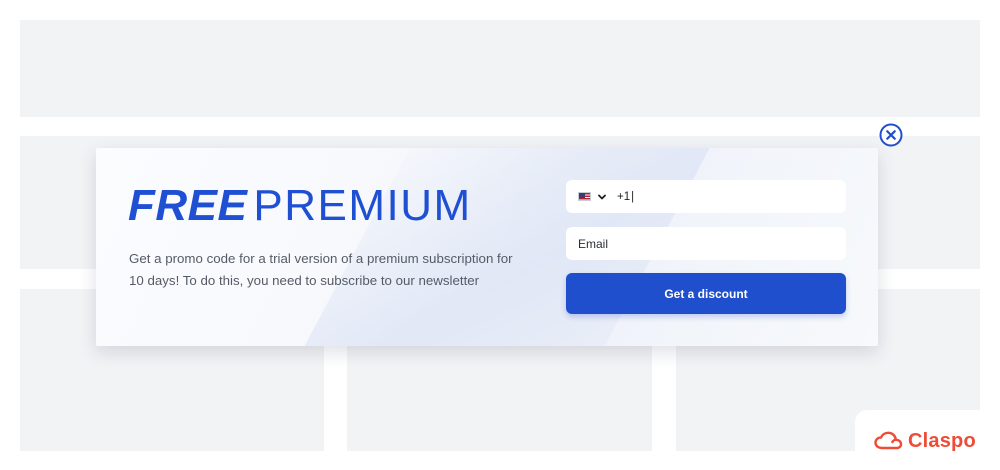 The width and height of the screenshot is (1000, 470). What do you see at coordinates (584, 196) in the screenshot?
I see `us-flag-icon` at bounding box center [584, 196].